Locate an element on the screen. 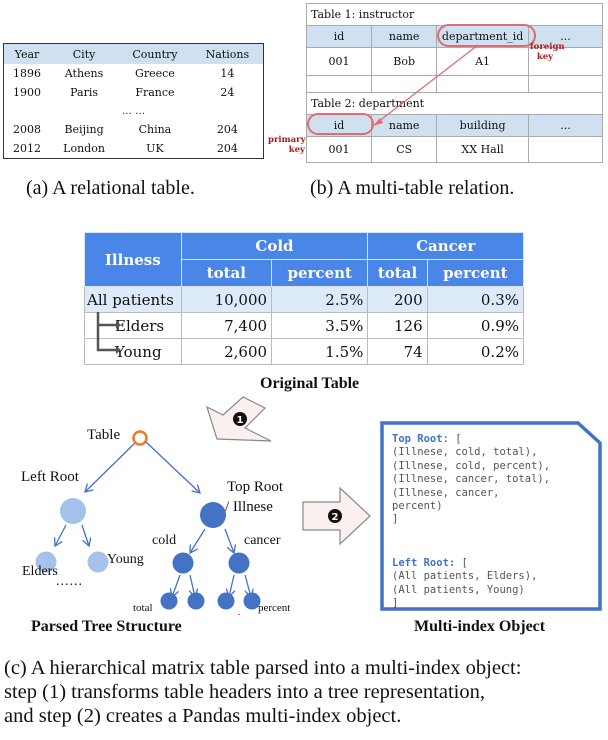 This screenshot has height=740, width=608. young-node is located at coordinates (98, 562).